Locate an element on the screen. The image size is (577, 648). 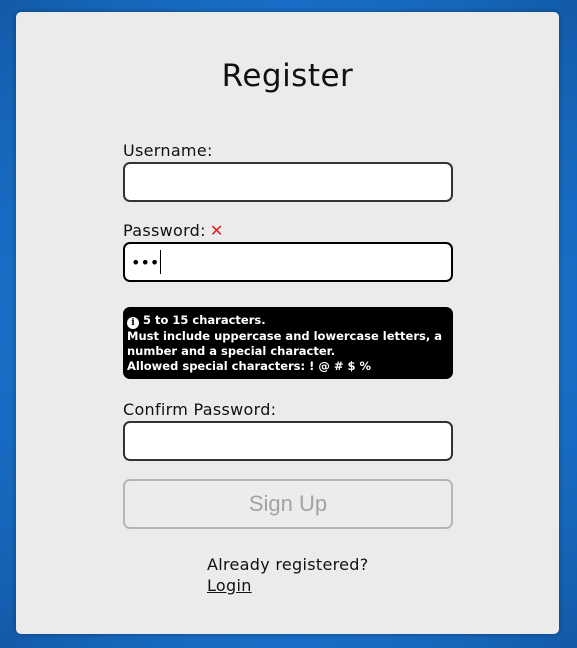
username-label-text: Username: is located at coordinates (168, 150).